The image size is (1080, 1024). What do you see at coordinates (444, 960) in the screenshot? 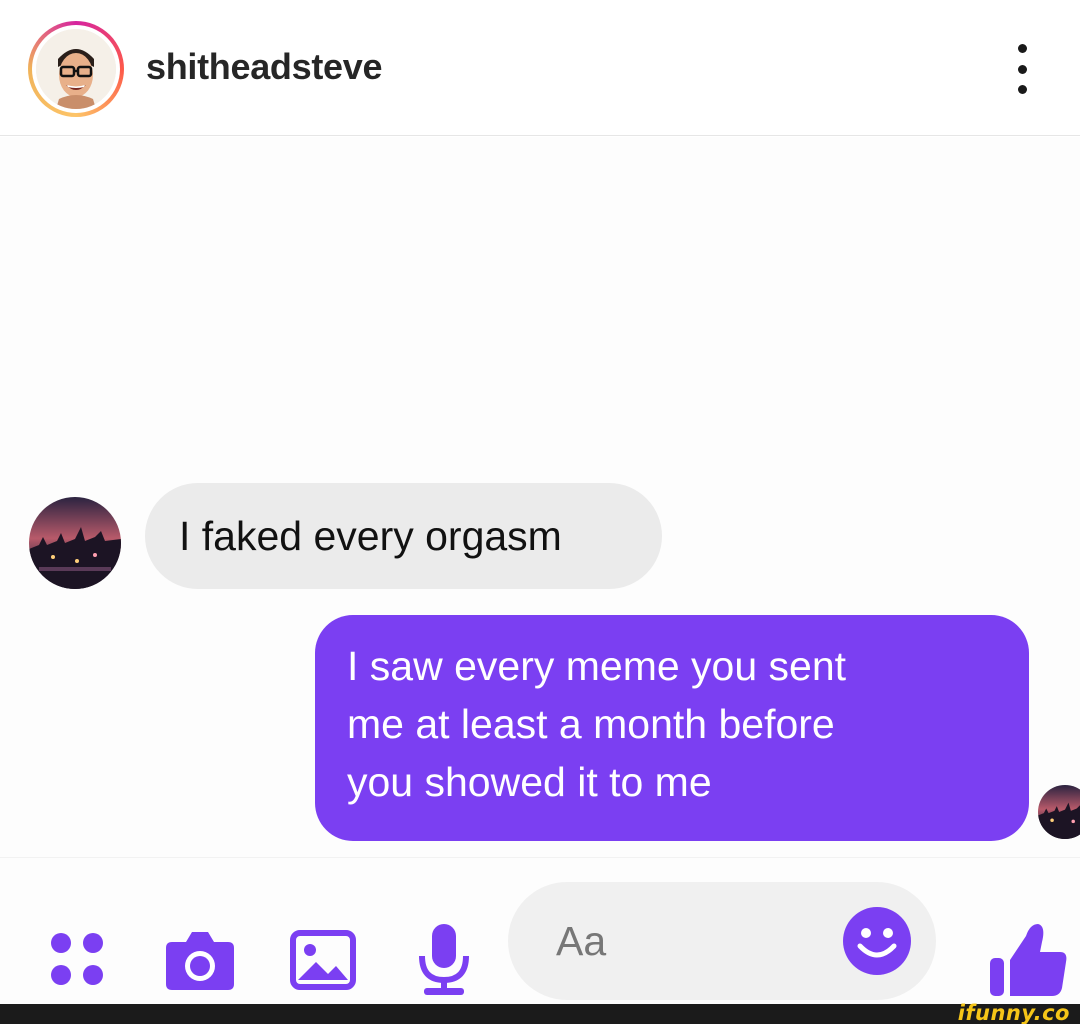
I see `microphone-icon` at bounding box center [444, 960].